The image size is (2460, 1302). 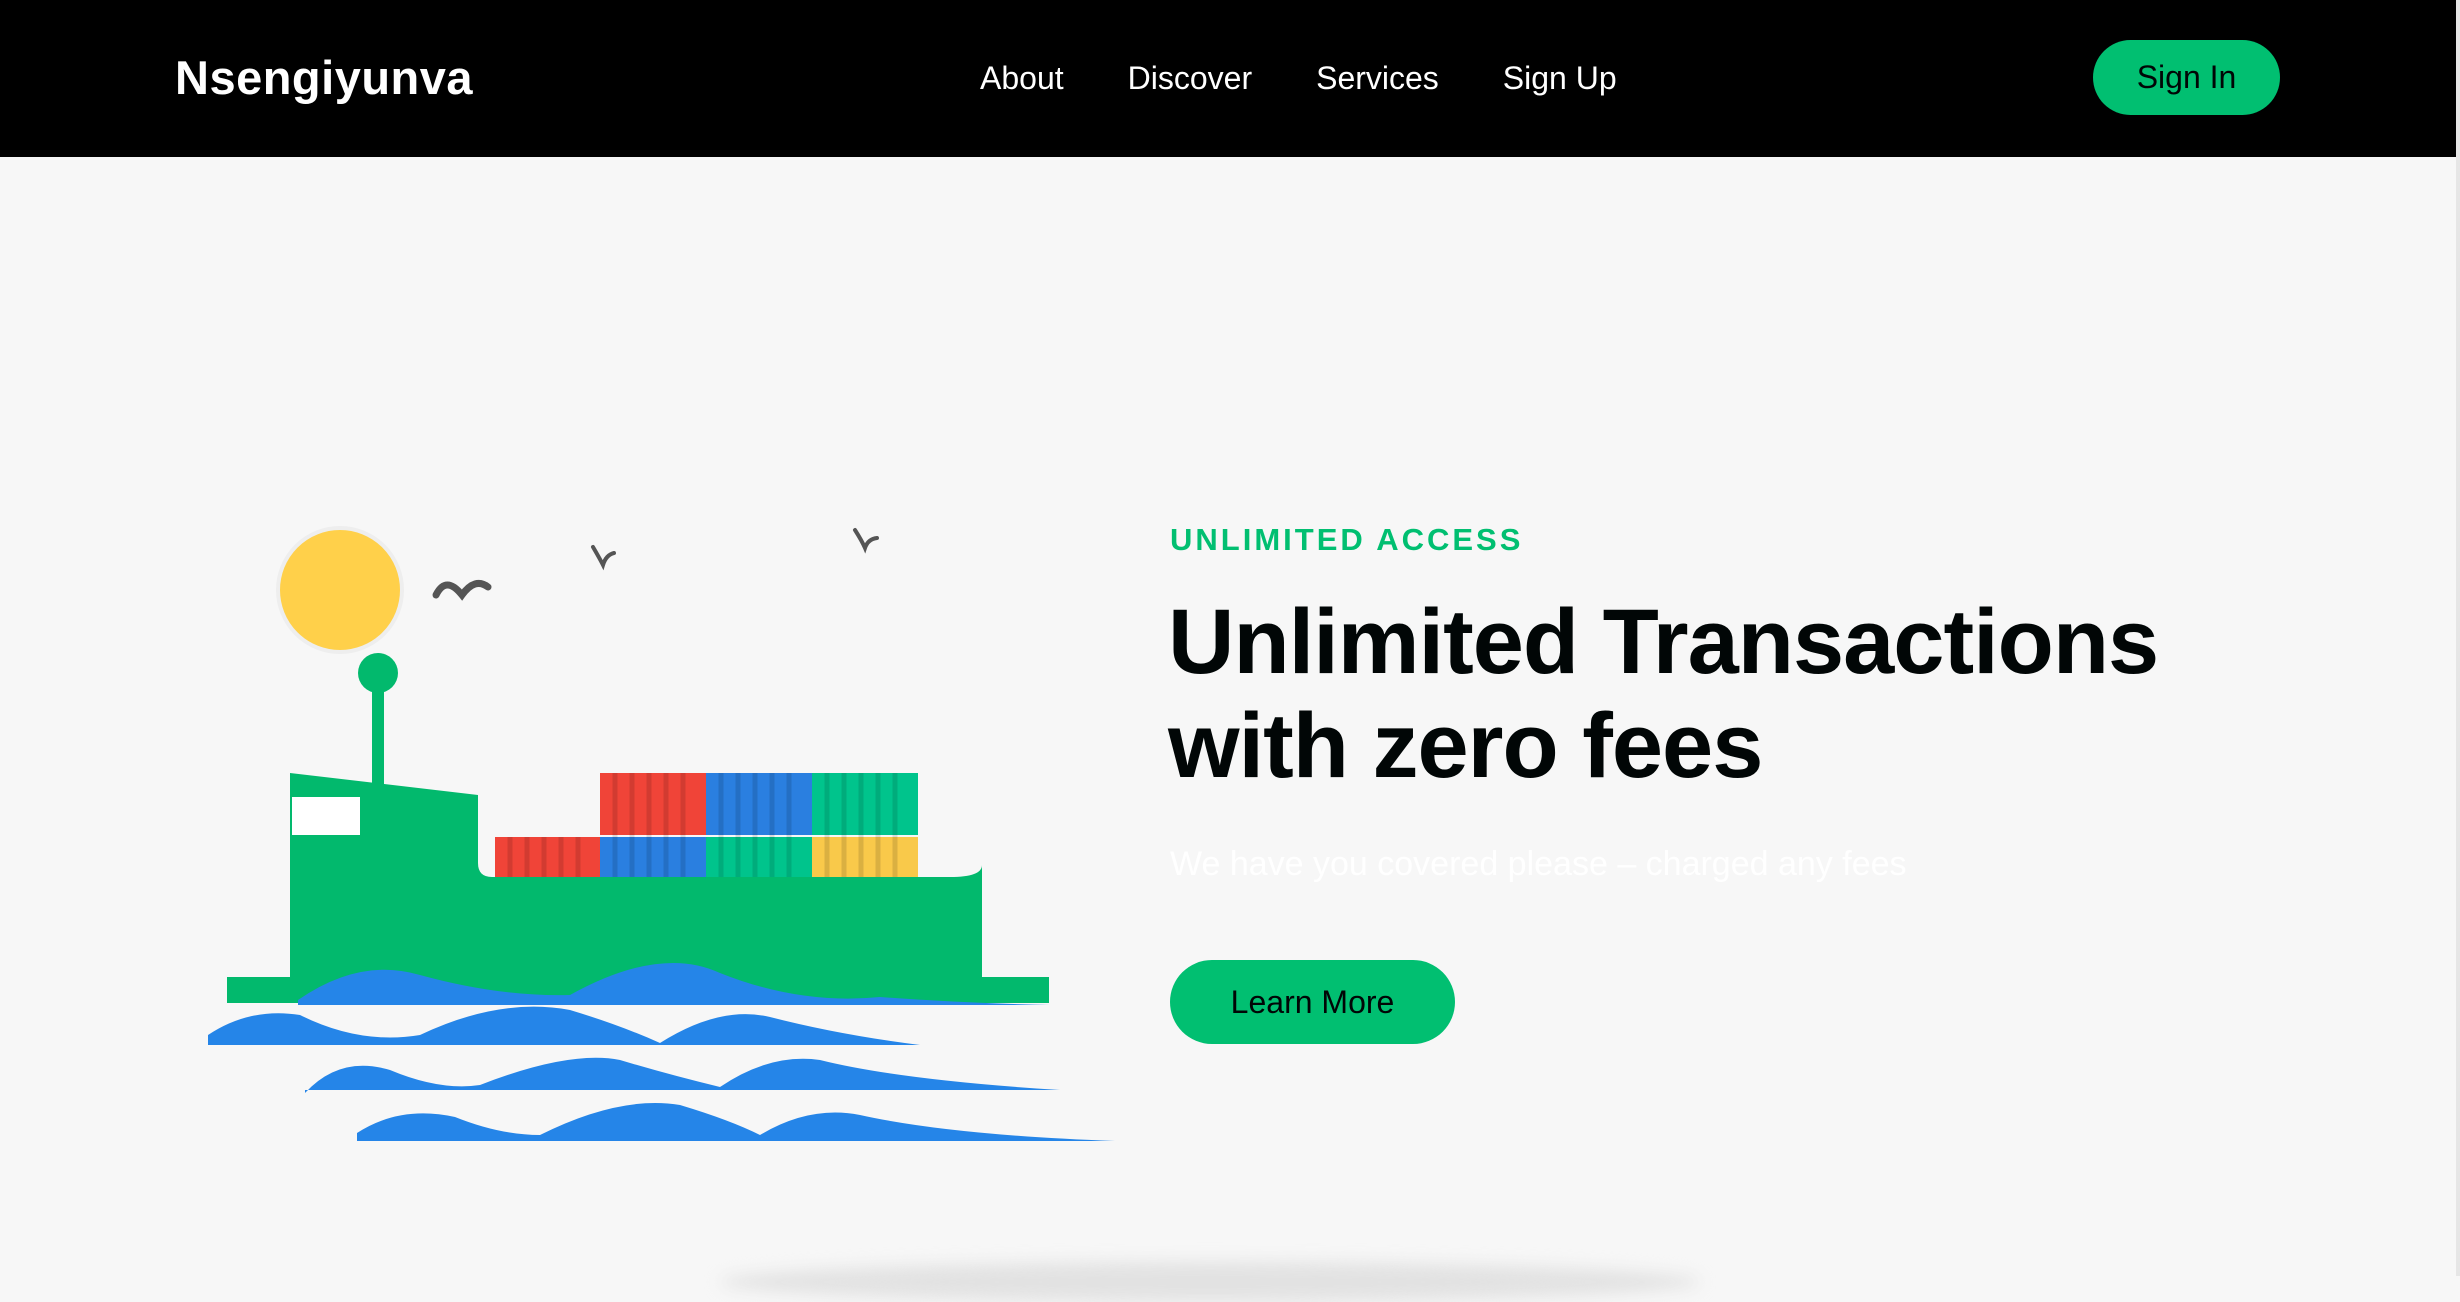 I want to click on hero-headline-line1: Unlimited Transactions, so click(x=1663, y=642).